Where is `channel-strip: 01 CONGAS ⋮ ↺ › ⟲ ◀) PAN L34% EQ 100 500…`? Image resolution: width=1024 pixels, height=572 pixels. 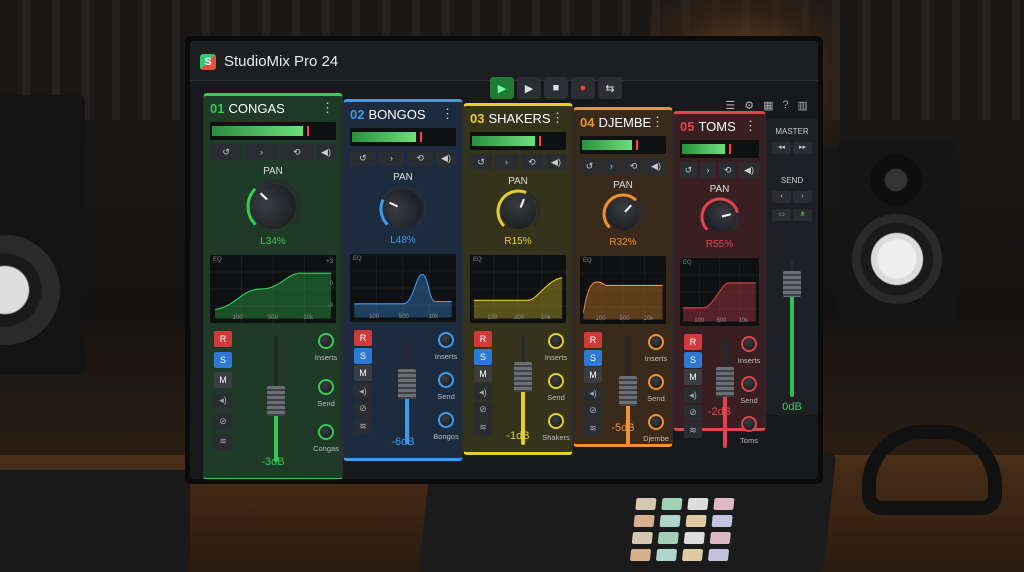
channel-strip: 01 CONGAS ⋮ ↺ › ⟲ ◀) PAN L34% EQ 100 500… is located at coordinates (273, 286).